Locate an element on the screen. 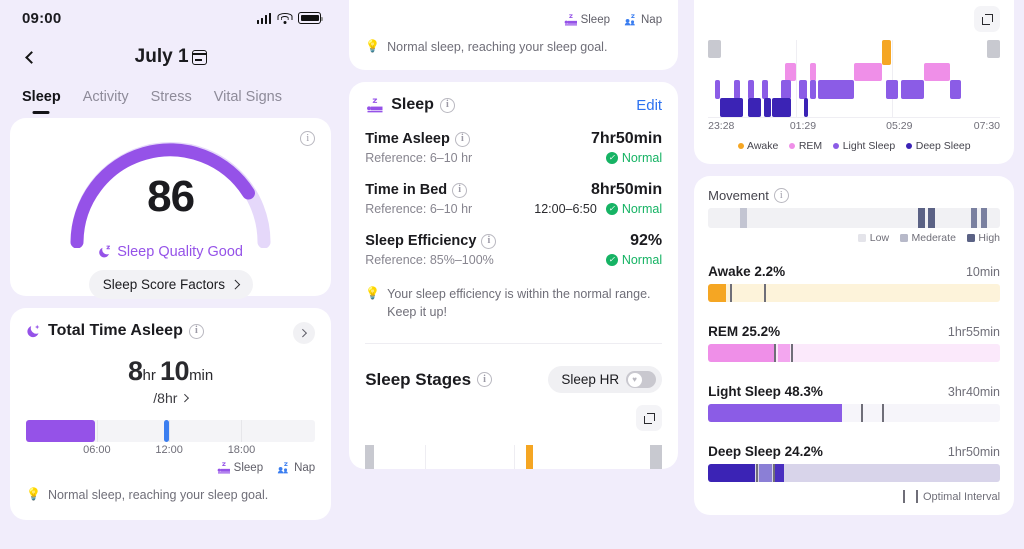  mid-sleep-tip-text: Normal sleep, reaching your sleep goal. is located at coordinates (497, 47).